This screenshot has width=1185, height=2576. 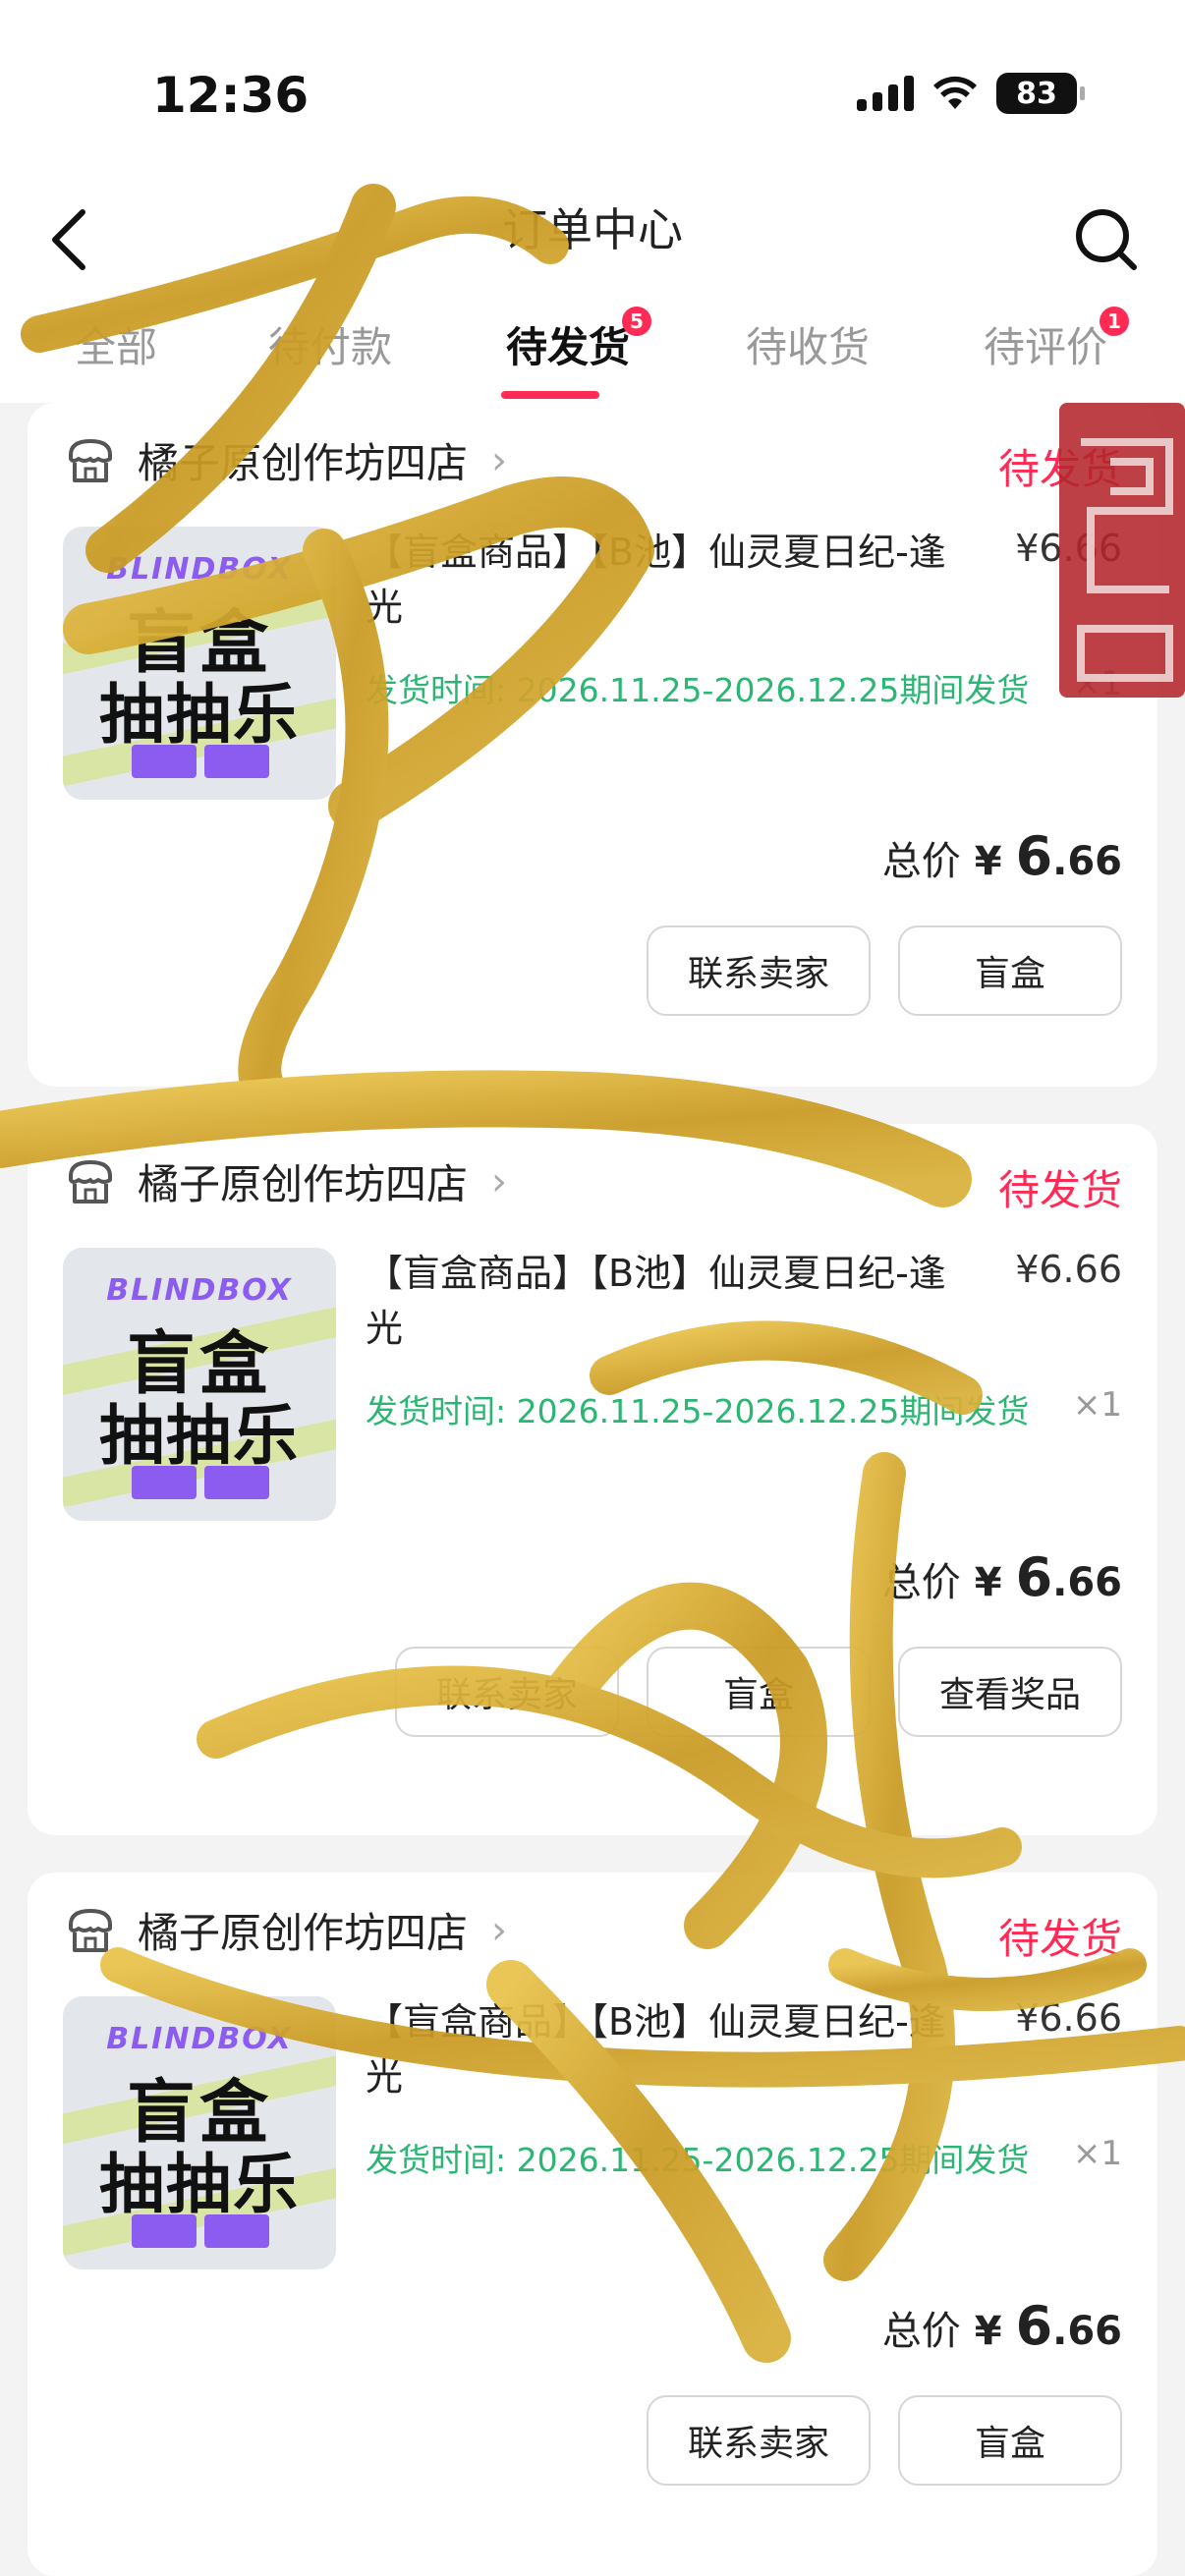 I want to click on tab-pending-payment: 待付款, so click(x=330, y=344).